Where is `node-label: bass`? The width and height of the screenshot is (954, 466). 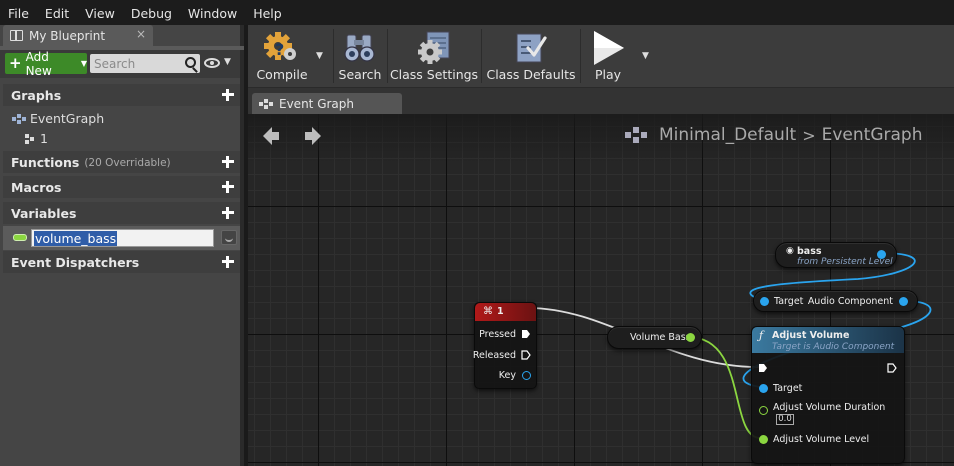
node-label: bass is located at coordinates (809, 251).